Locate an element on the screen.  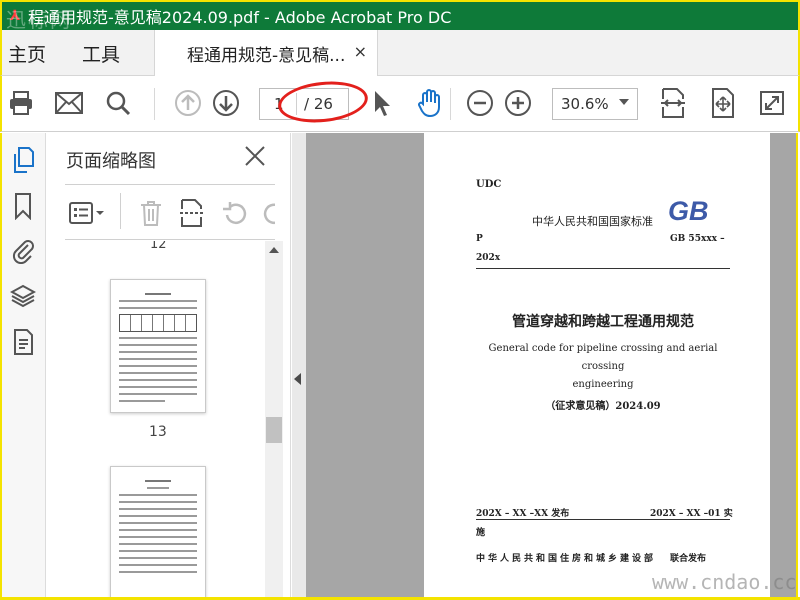
thumbnail-options-icon is located at coordinates (87, 215).